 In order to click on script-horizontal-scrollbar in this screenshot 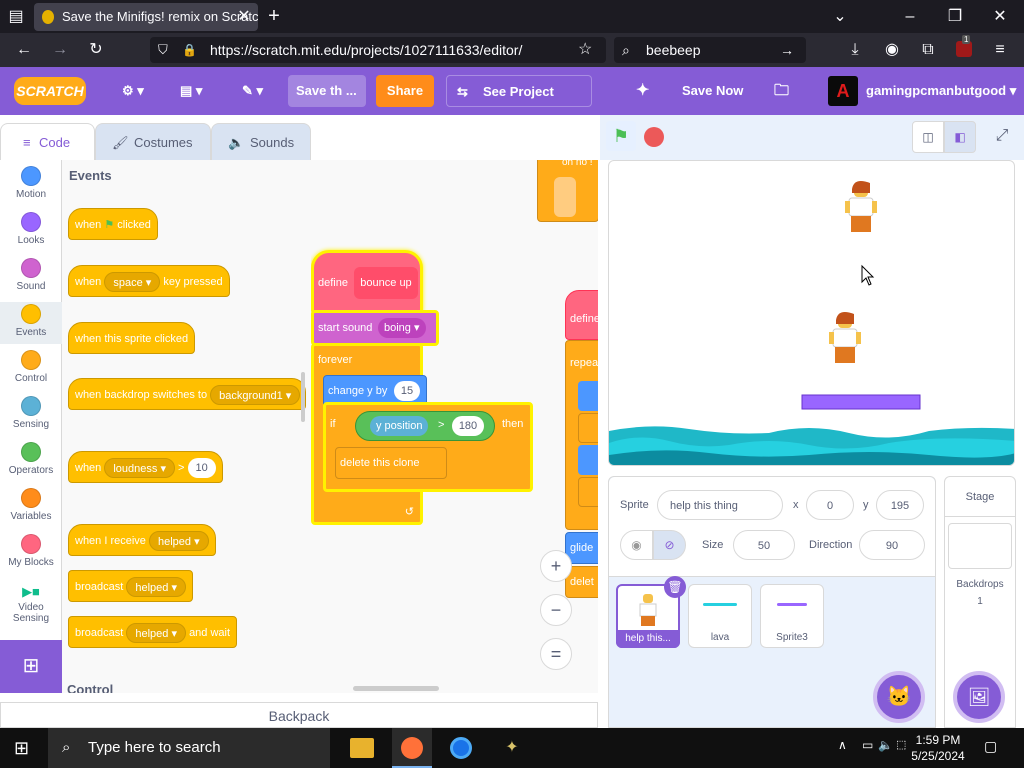, I will do `click(396, 688)`.